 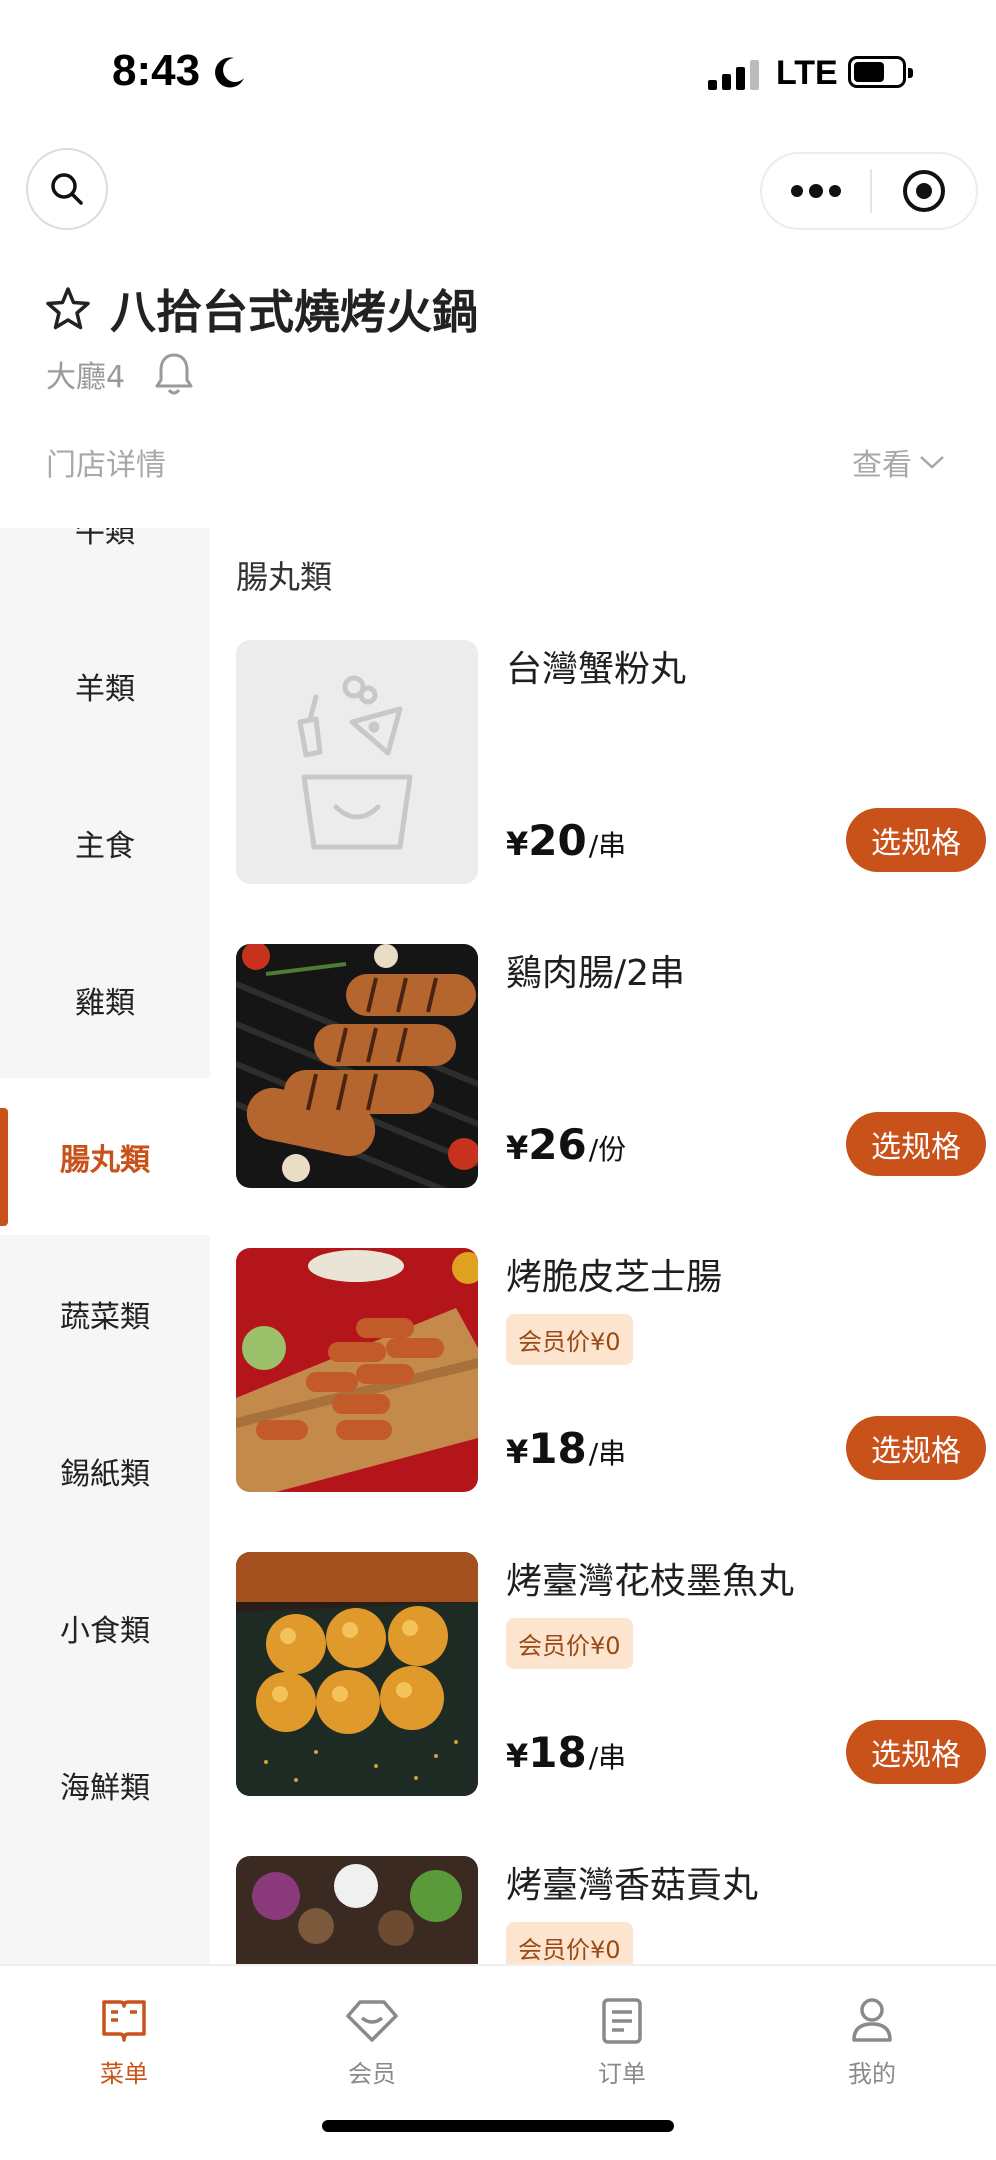 What do you see at coordinates (105, 1003) in the screenshot?
I see `category-label: 雞類` at bounding box center [105, 1003].